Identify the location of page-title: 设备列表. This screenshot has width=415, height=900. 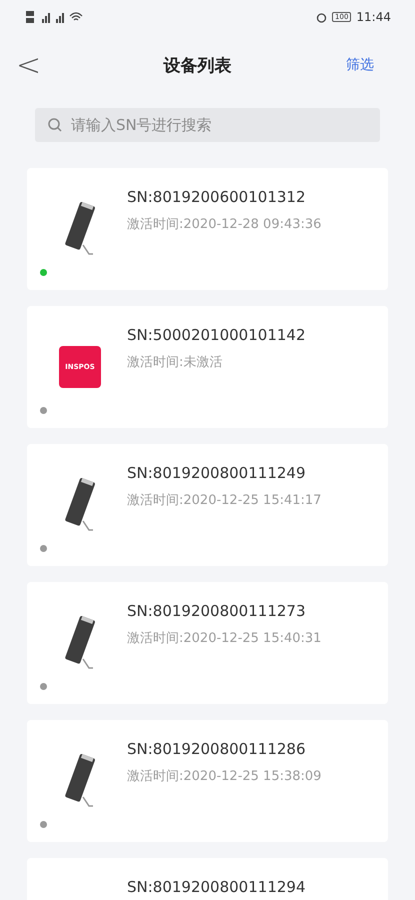
(197, 65).